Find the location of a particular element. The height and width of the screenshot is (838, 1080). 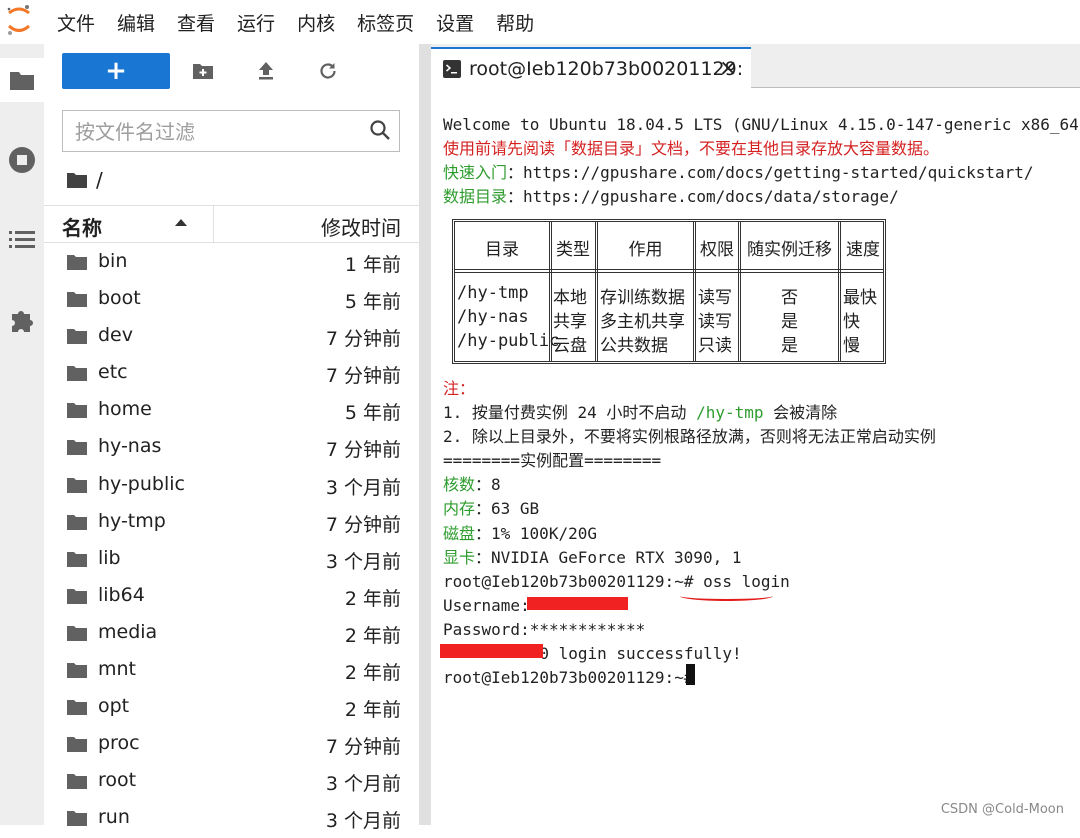

table-cell: /hy-nas is located at coordinates (493, 317).